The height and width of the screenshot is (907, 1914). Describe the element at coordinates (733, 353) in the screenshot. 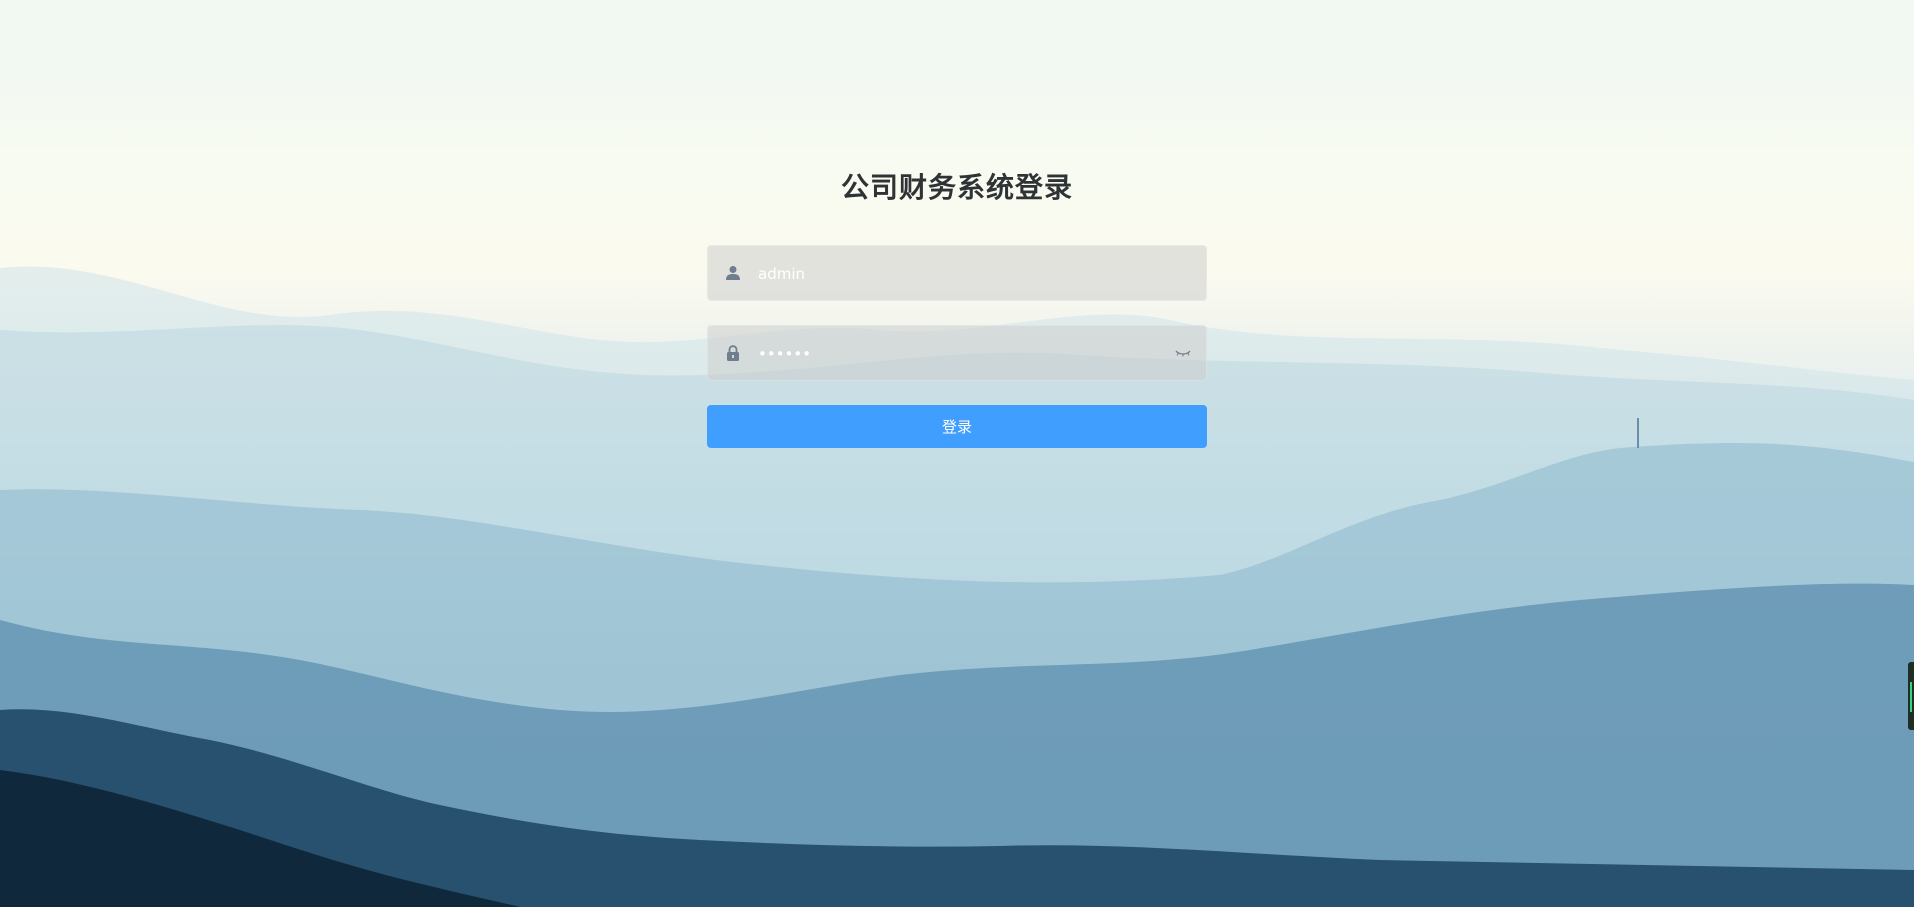

I see `lock-icon` at that location.